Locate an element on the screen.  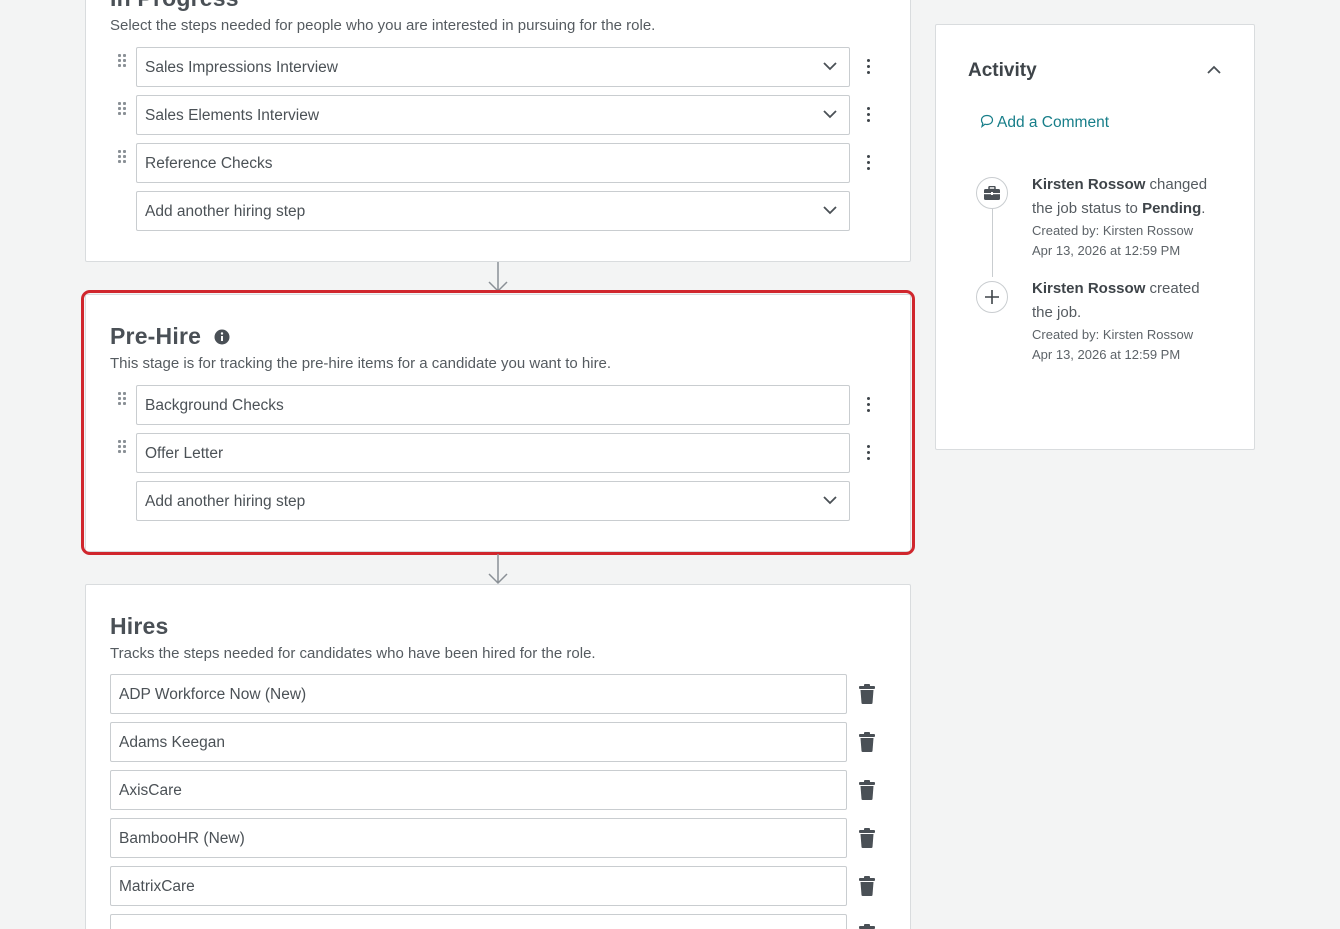
hire-integration-field: MatrixCare is located at coordinates (478, 886).